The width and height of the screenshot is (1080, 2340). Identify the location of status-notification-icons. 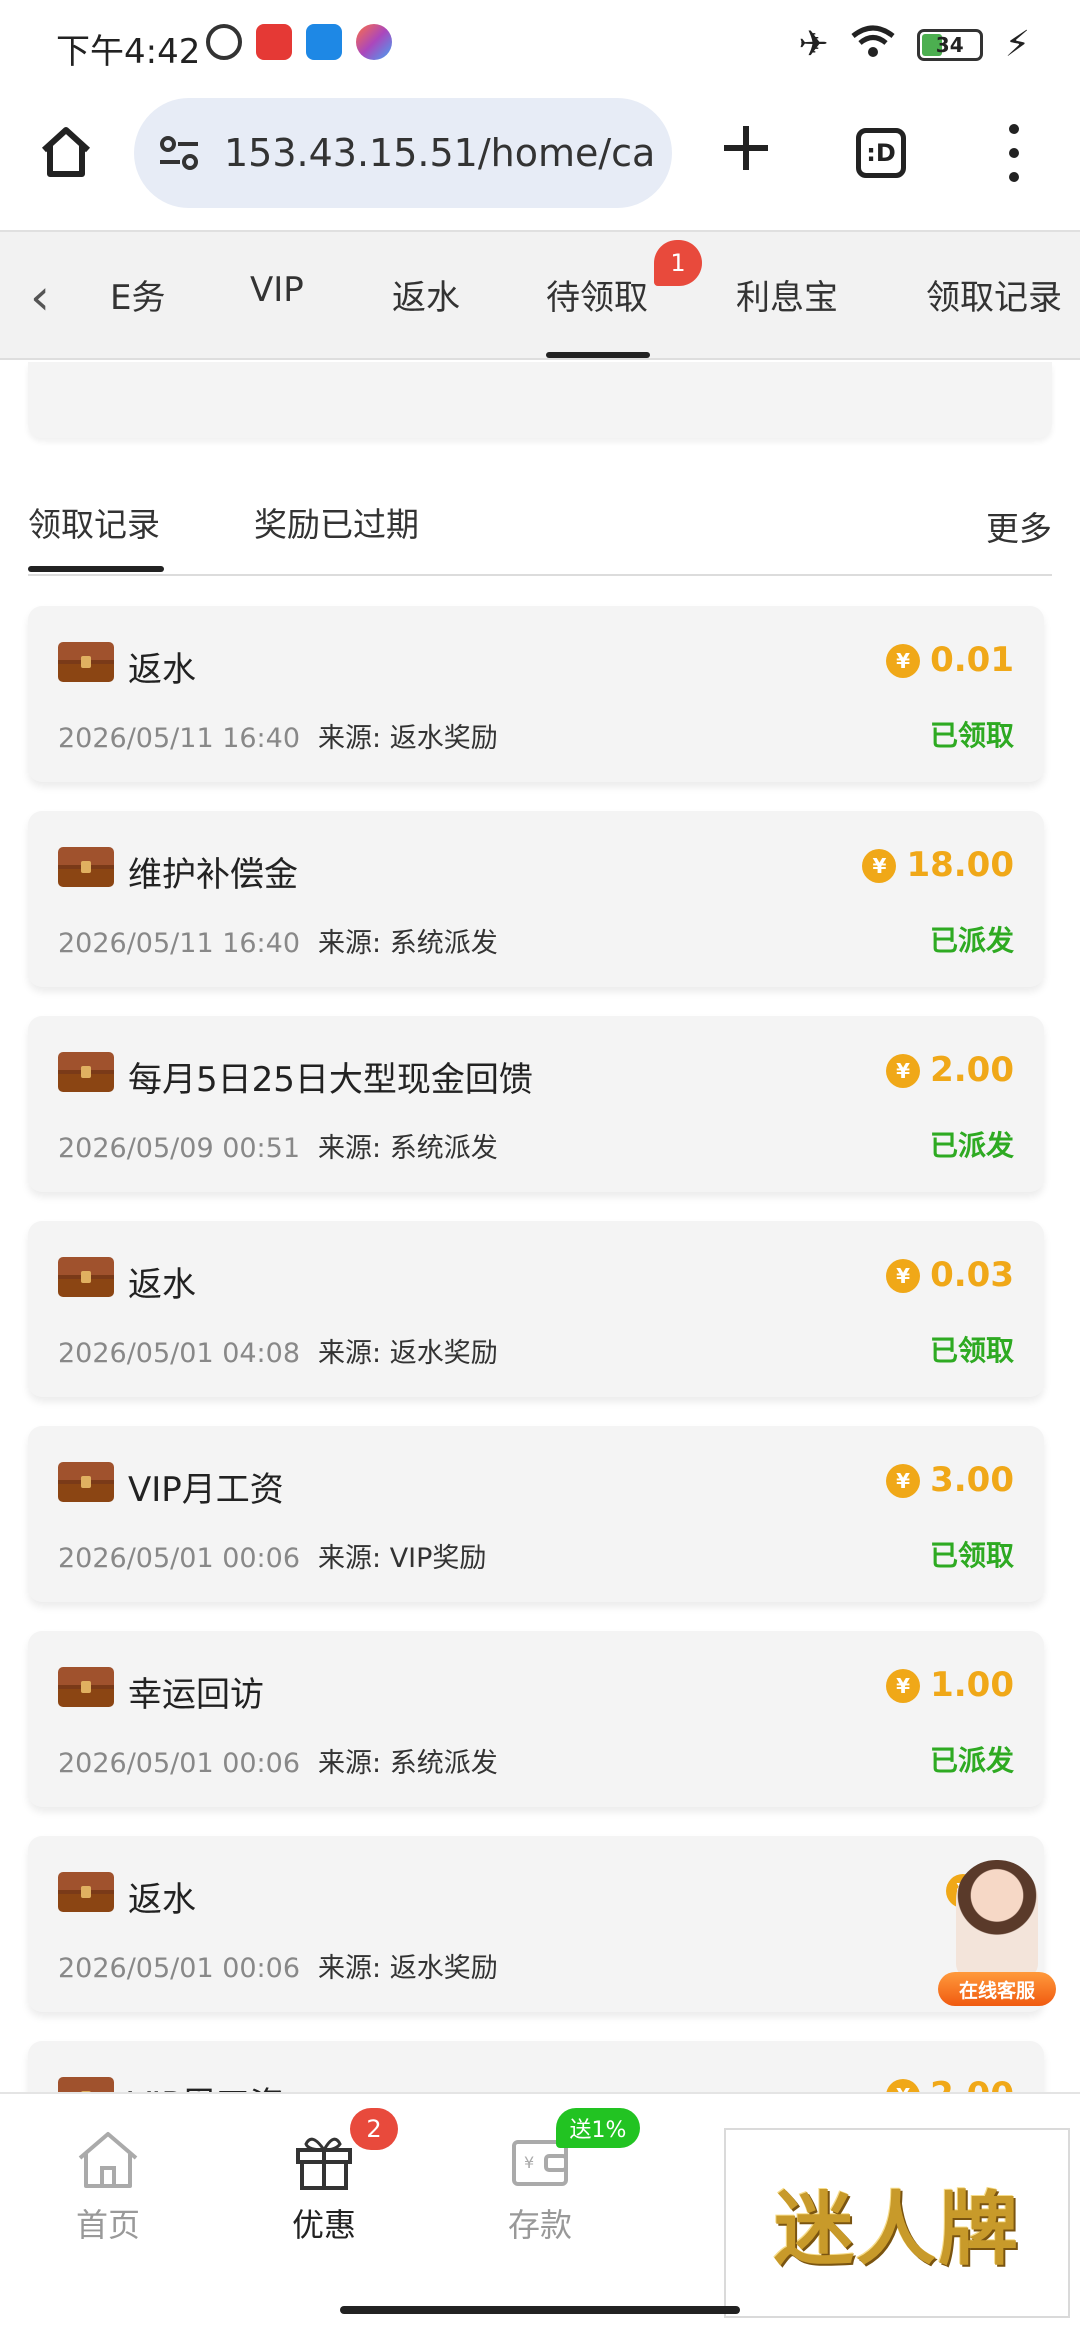
(299, 42).